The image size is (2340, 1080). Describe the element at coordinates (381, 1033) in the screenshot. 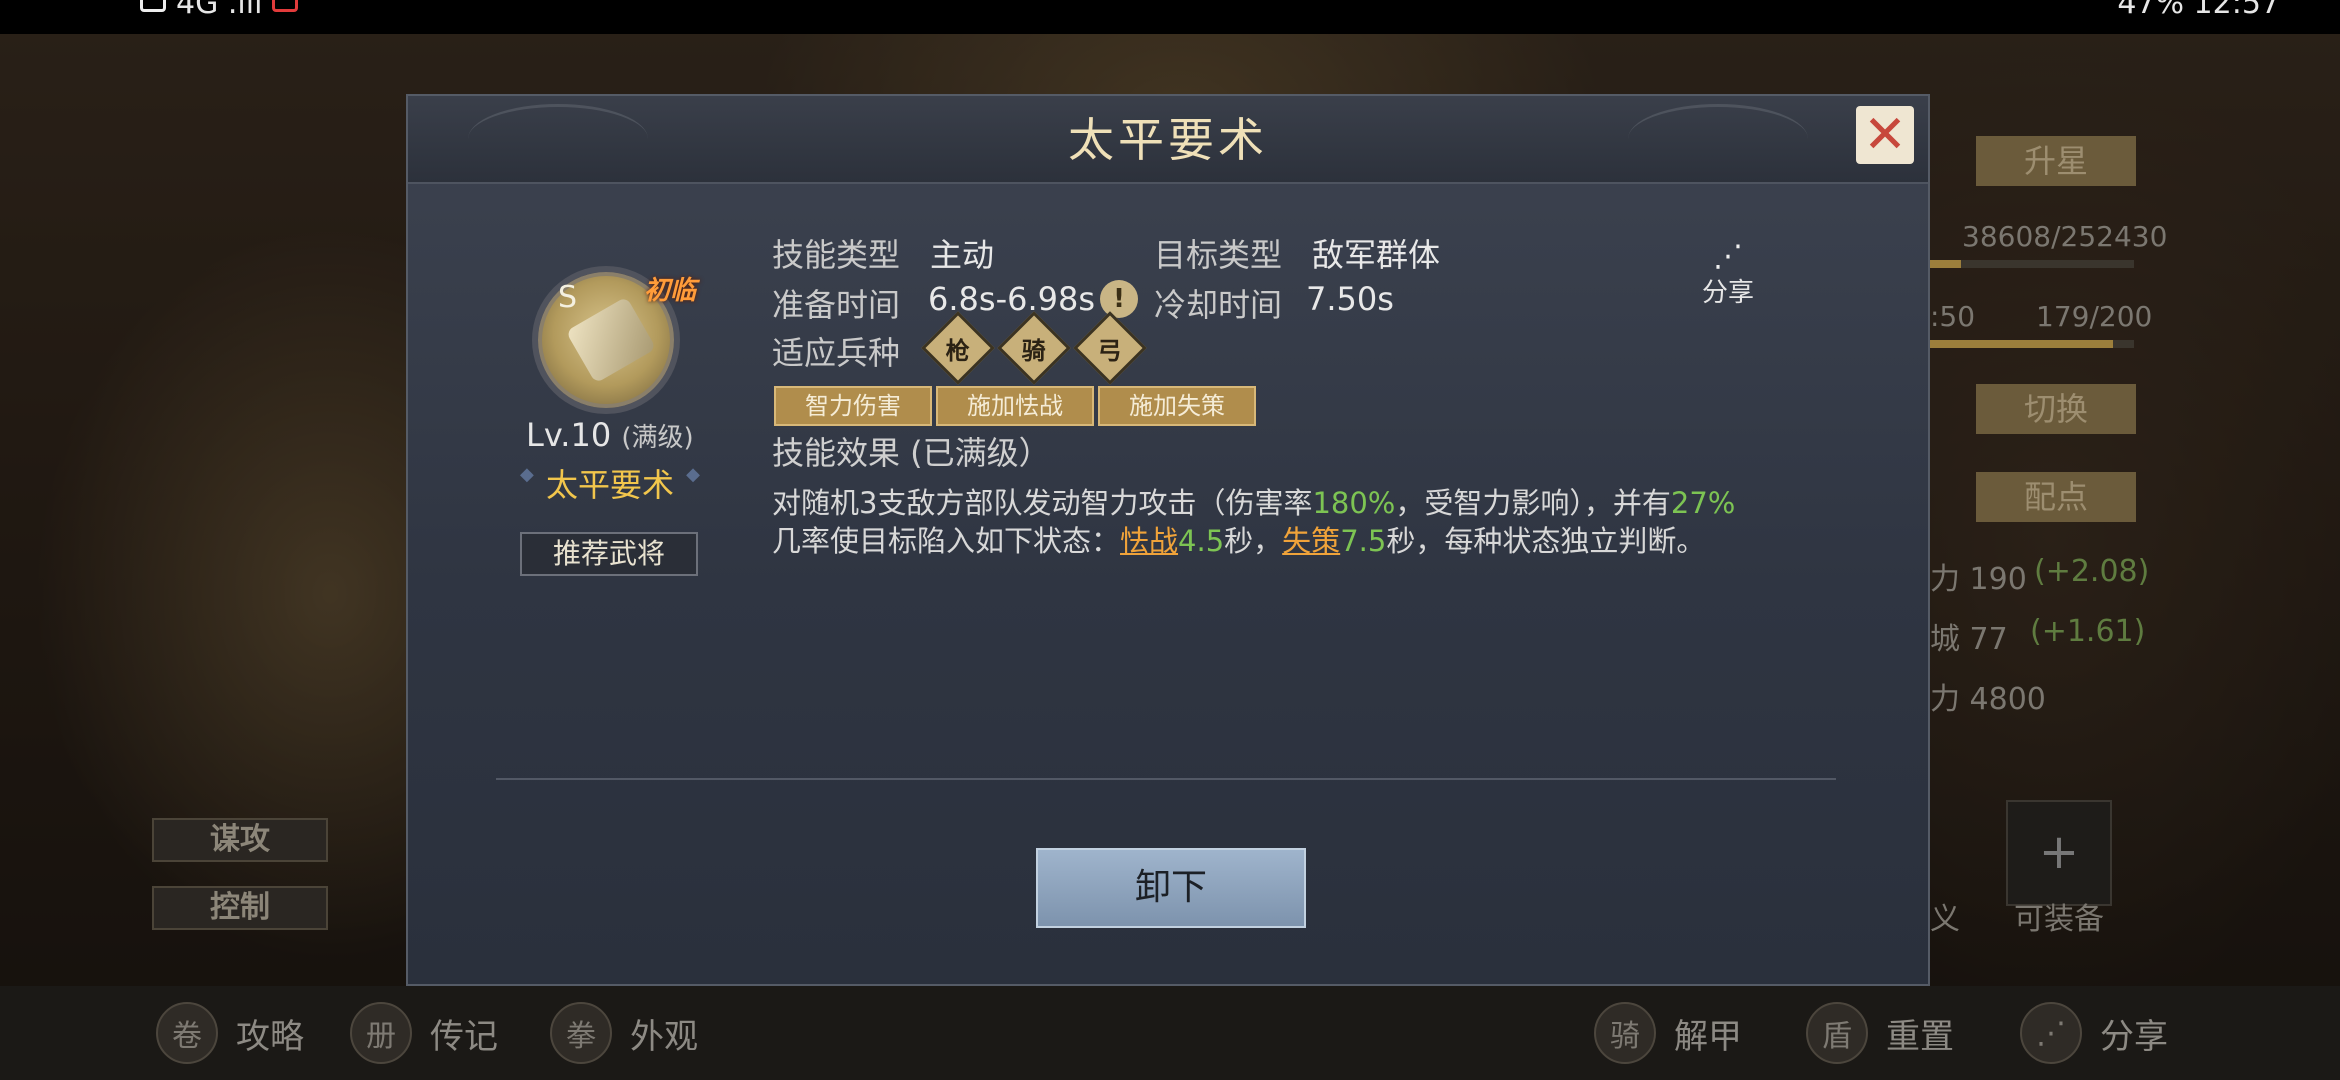

I see `book-icon: 册` at that location.